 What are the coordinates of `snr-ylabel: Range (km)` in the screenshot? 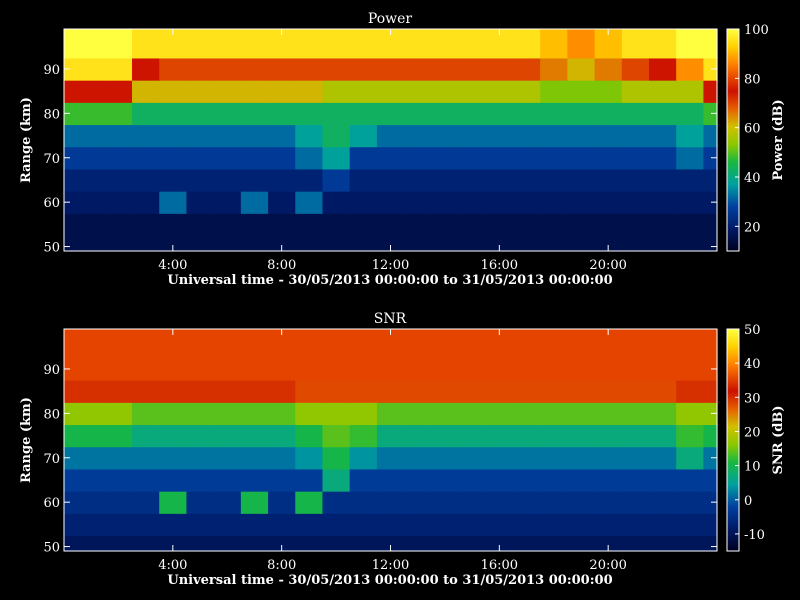 It's located at (26, 440).